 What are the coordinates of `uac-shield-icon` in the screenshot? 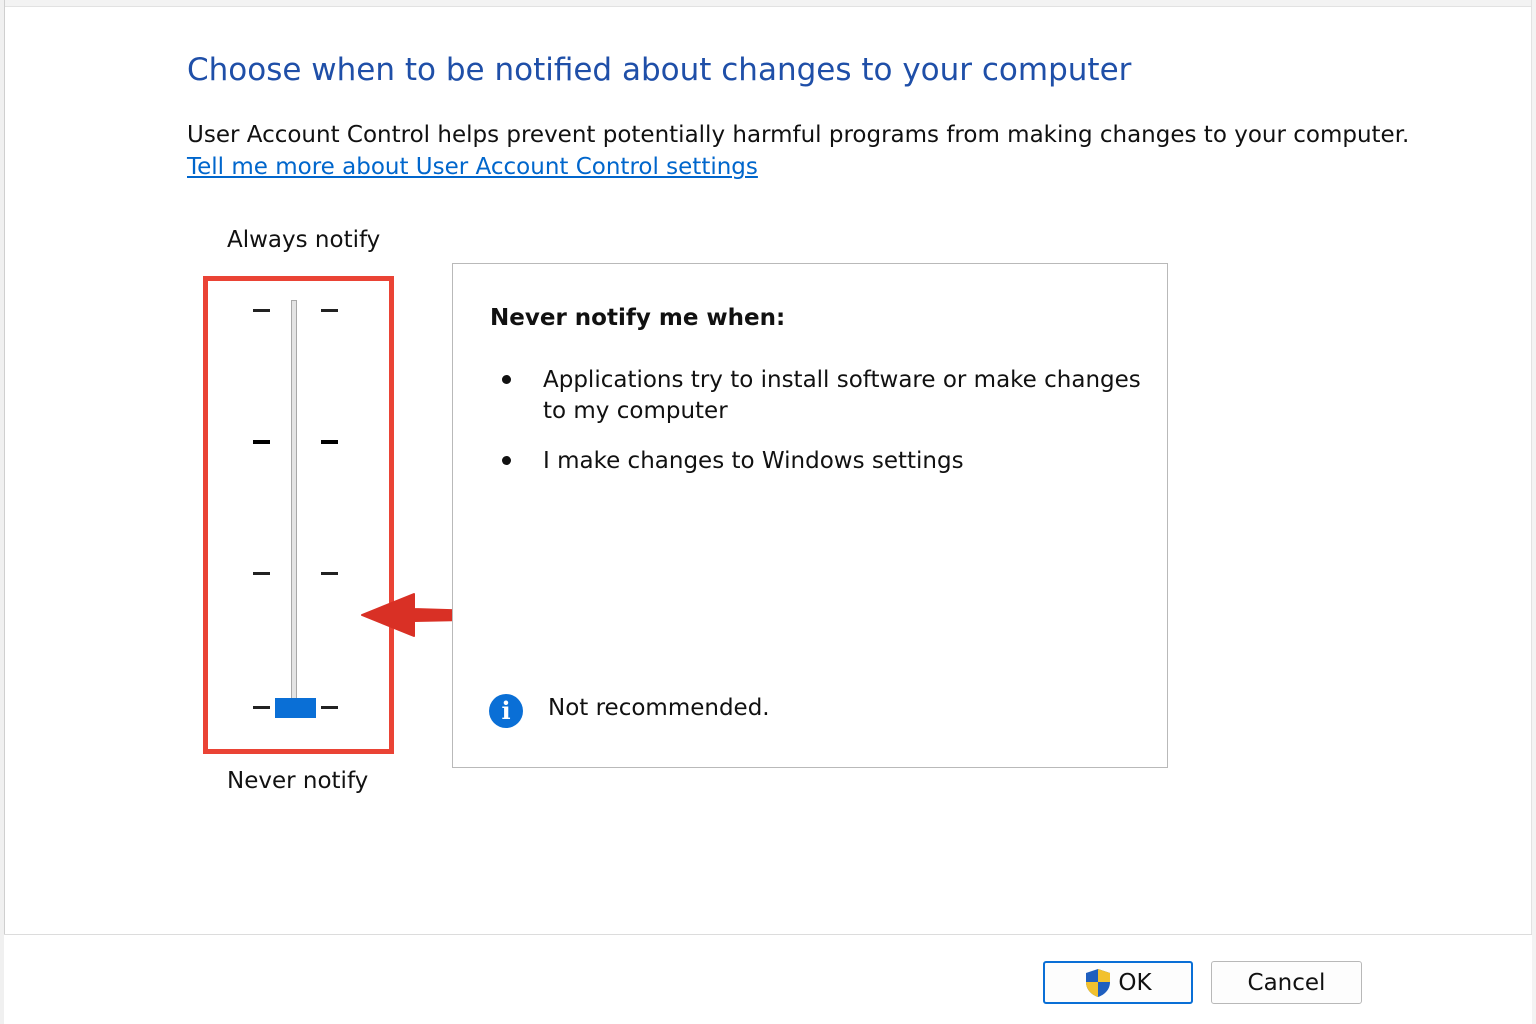 It's located at (1098, 982).